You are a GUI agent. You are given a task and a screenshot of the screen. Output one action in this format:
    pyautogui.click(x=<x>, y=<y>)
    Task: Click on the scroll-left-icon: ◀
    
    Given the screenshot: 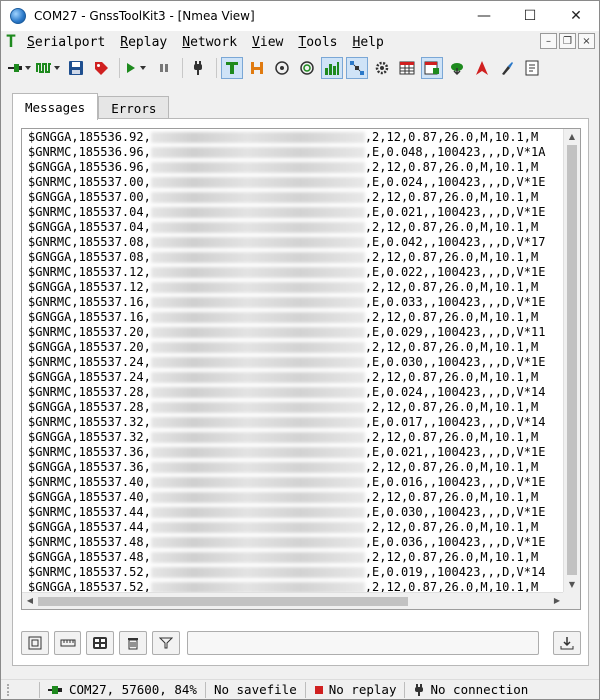 What is the action you would take?
    pyautogui.click(x=30, y=600)
    